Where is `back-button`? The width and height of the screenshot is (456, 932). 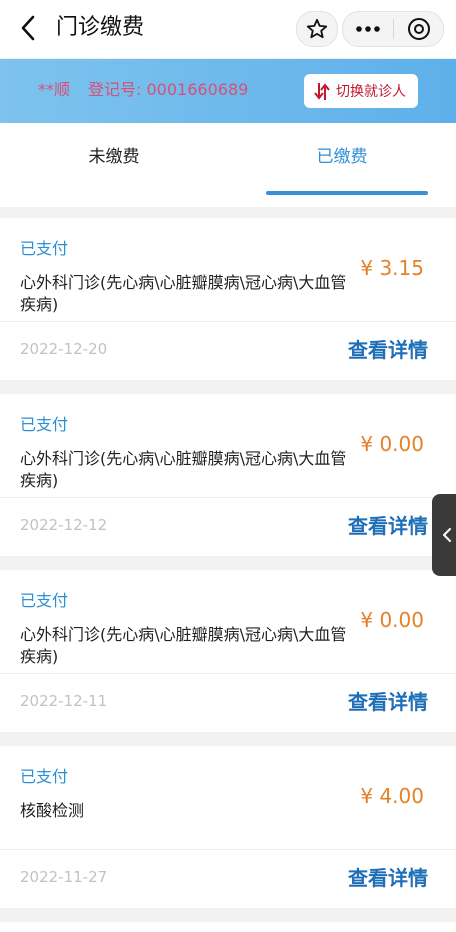 back-button is located at coordinates (28, 28).